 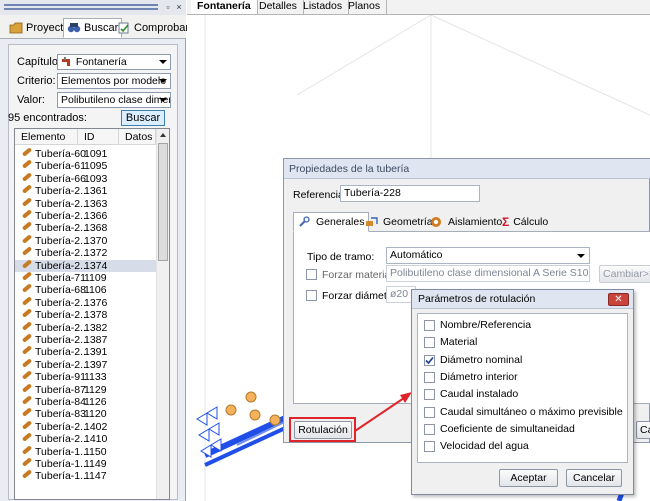 What do you see at coordinates (114, 81) in the screenshot?
I see `criterio-select: Elementos por modelo` at bounding box center [114, 81].